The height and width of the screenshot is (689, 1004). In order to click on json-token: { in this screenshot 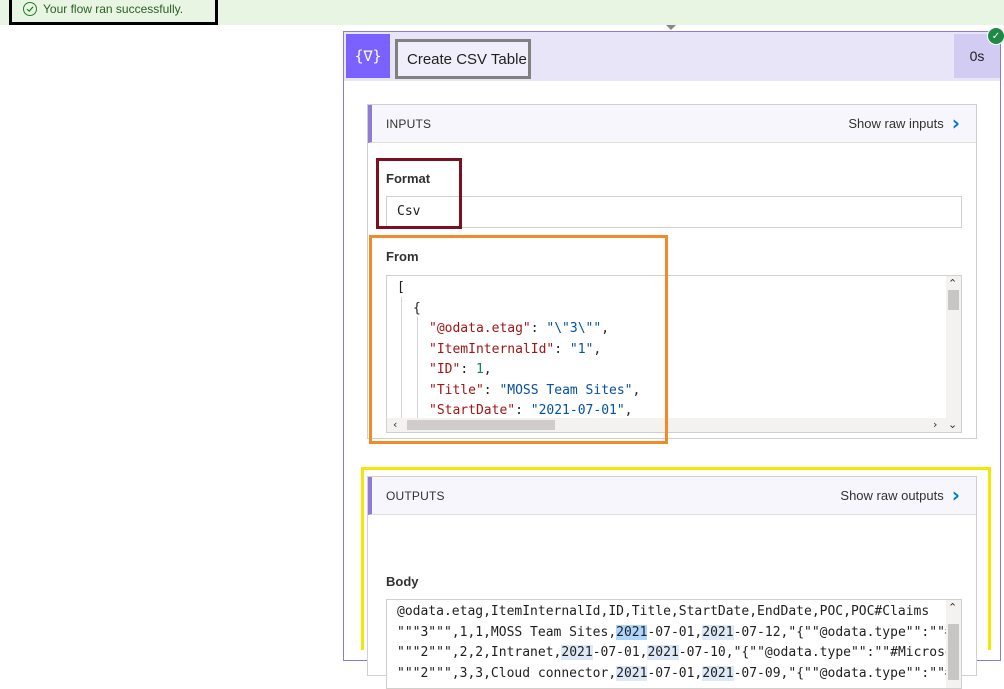, I will do `click(417, 308)`.